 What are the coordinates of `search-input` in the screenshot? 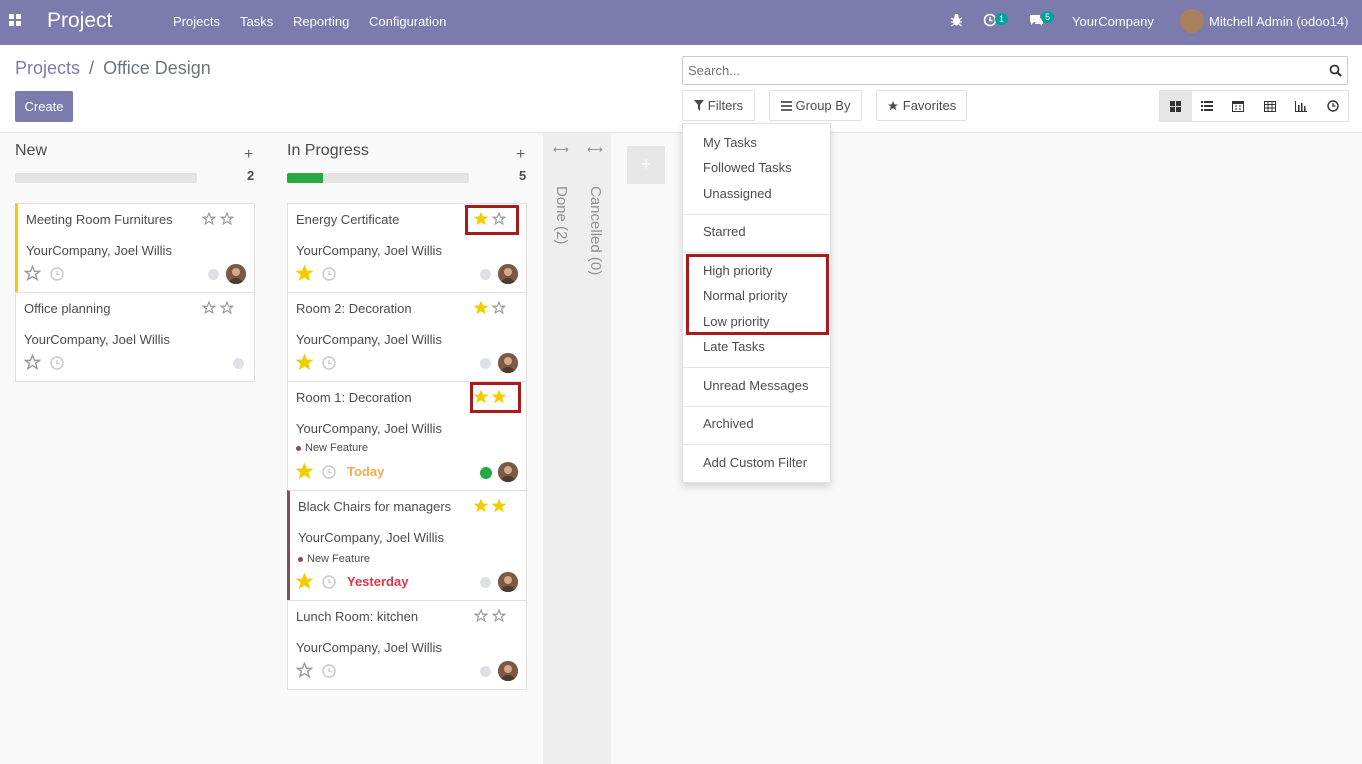 It's located at (998, 70).